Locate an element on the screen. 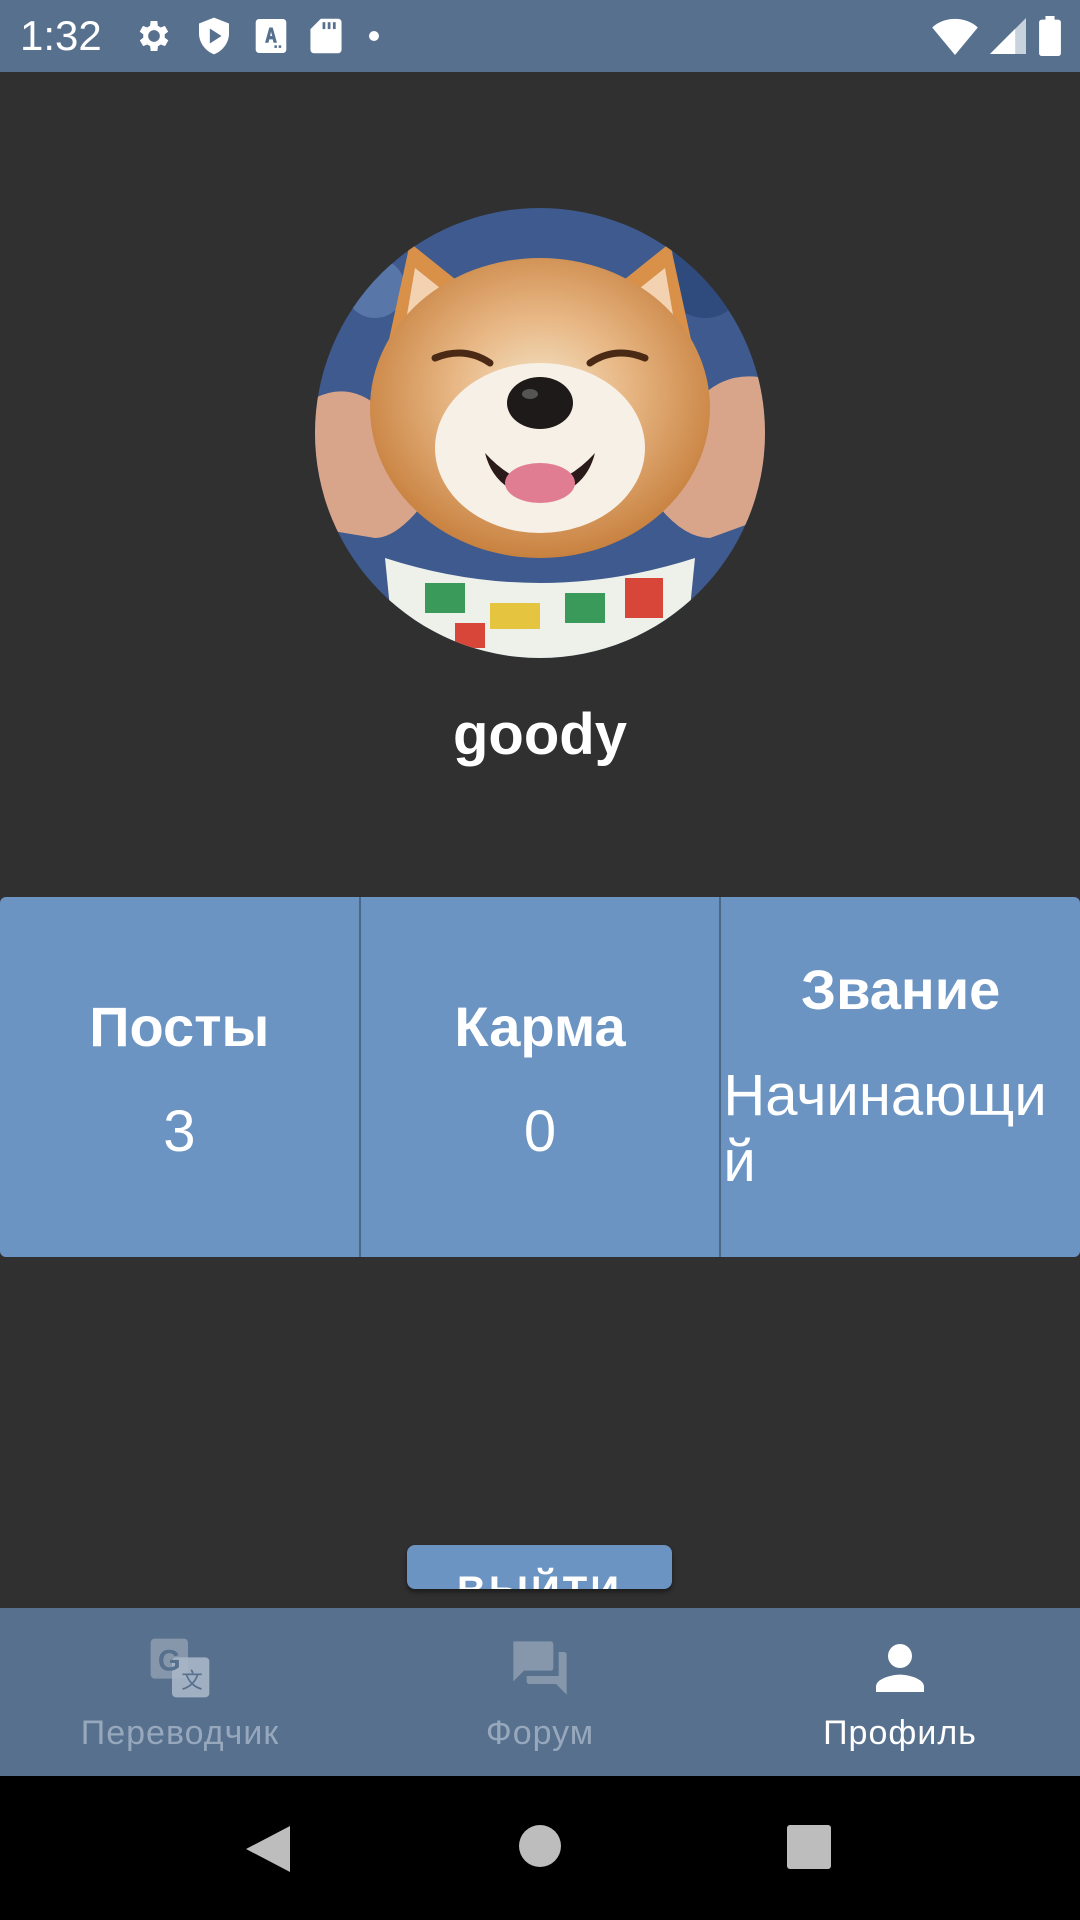 Image resolution: width=1080 pixels, height=1920 pixels. avatar is located at coordinates (540, 433).